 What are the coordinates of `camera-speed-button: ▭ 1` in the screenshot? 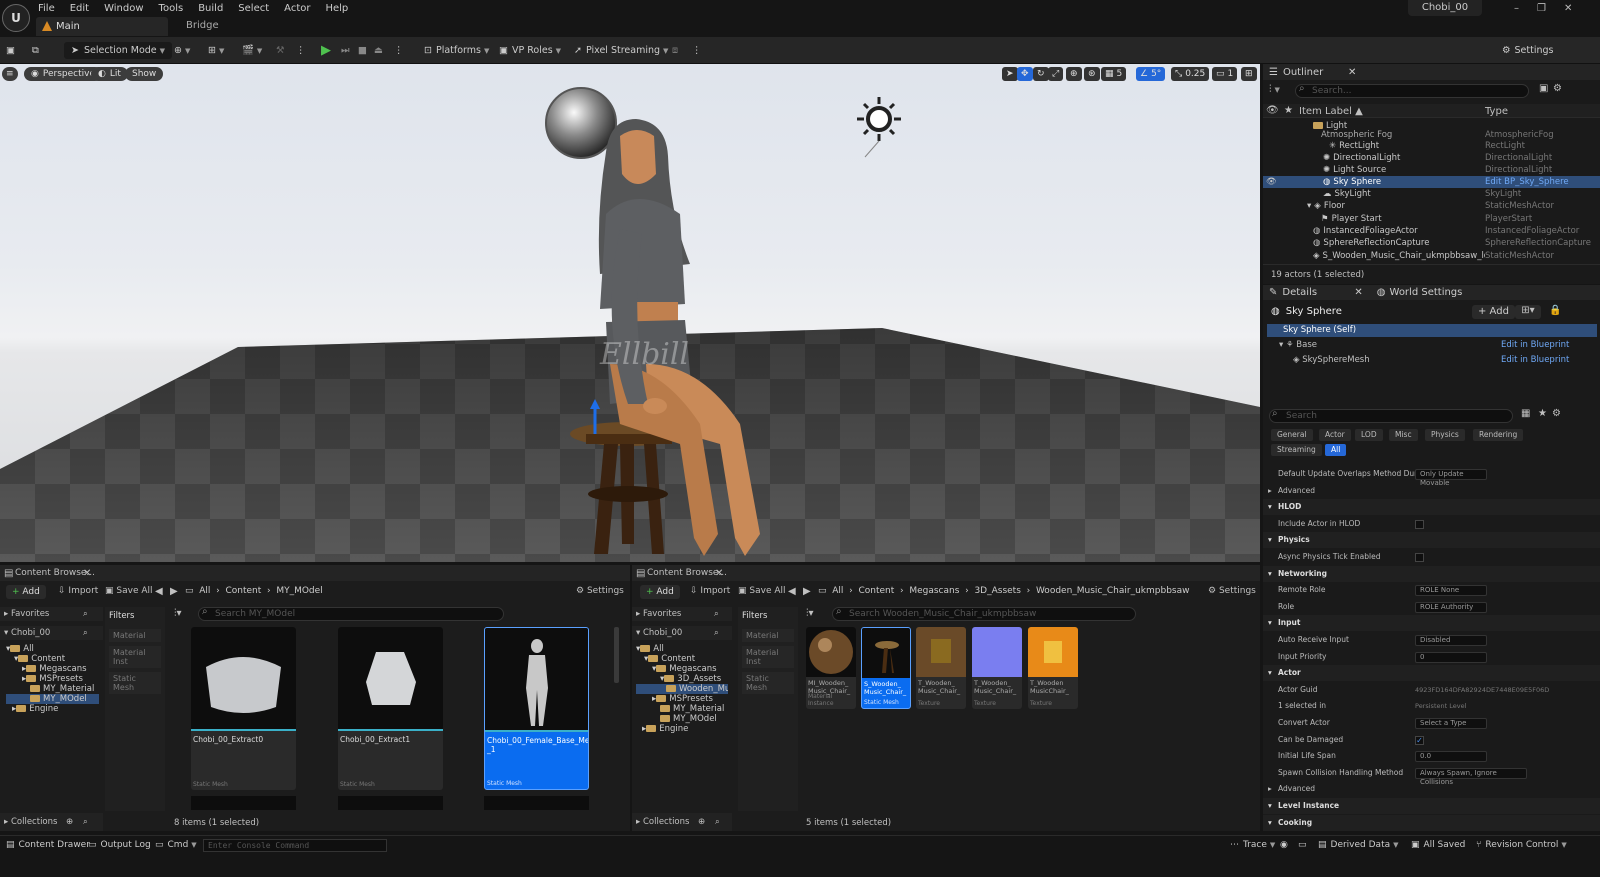 It's located at (1225, 74).